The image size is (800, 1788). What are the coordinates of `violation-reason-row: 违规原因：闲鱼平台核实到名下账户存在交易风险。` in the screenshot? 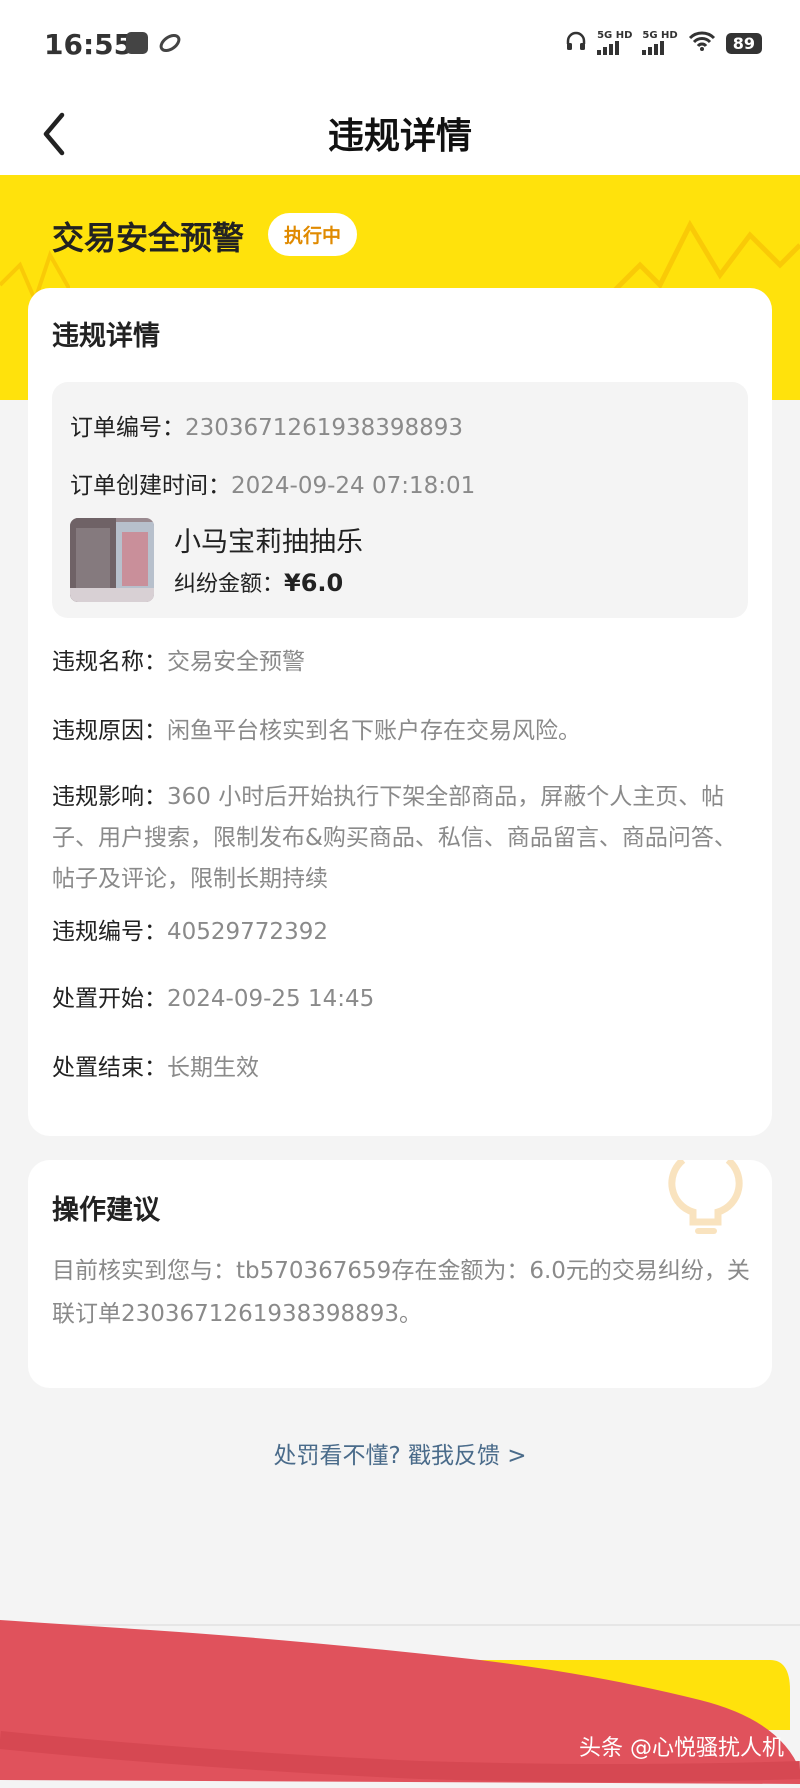 It's located at (316, 731).